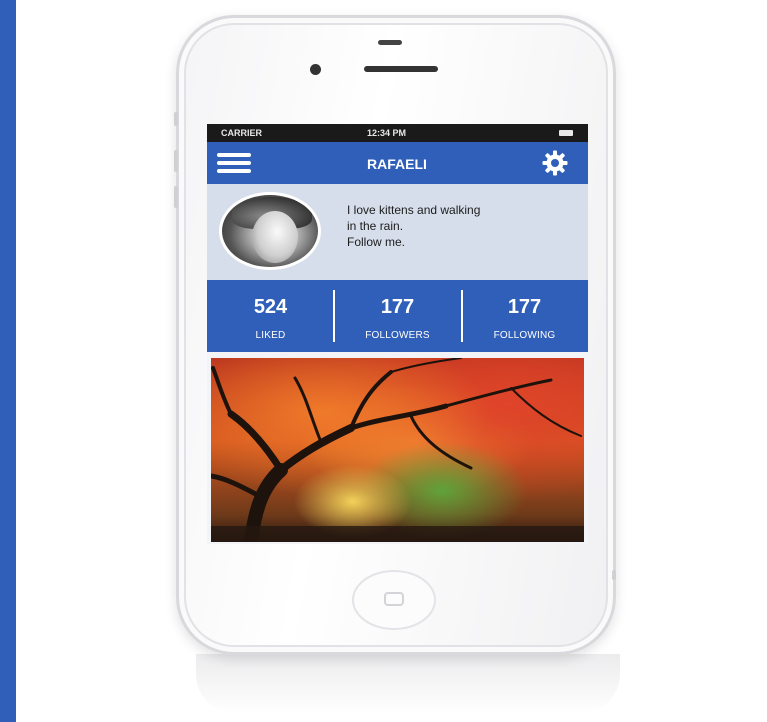 The height and width of the screenshot is (722, 767). Describe the element at coordinates (566, 133) in the screenshot. I see `battery-icon` at that location.